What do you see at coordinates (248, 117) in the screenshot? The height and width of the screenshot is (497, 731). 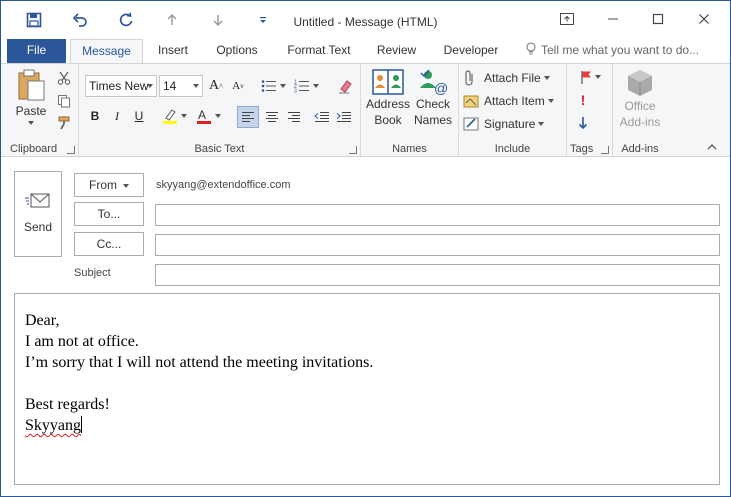 I see `align-left-icon` at bounding box center [248, 117].